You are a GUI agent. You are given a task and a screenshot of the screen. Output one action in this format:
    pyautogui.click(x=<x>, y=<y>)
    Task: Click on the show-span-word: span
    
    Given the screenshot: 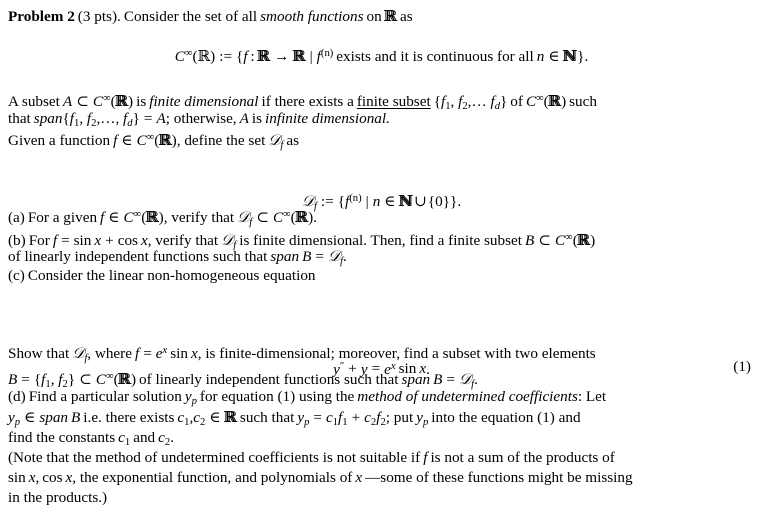 What is the action you would take?
    pyautogui.click(x=416, y=379)
    